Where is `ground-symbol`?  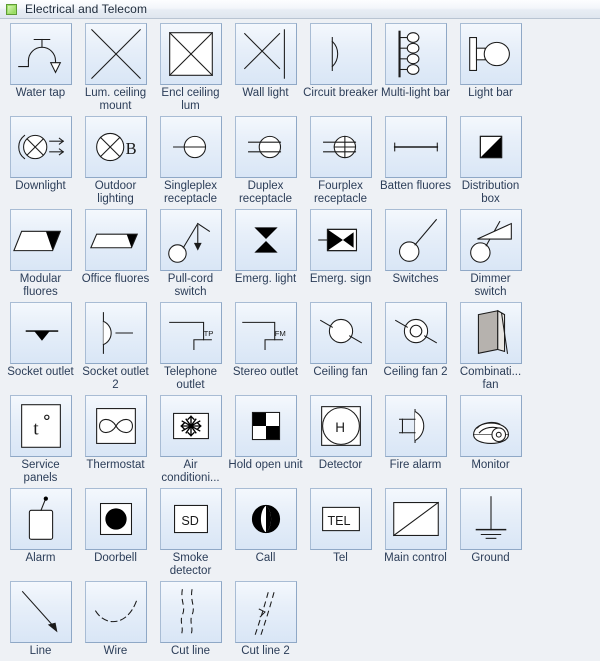
ground-symbol is located at coordinates (490, 519).